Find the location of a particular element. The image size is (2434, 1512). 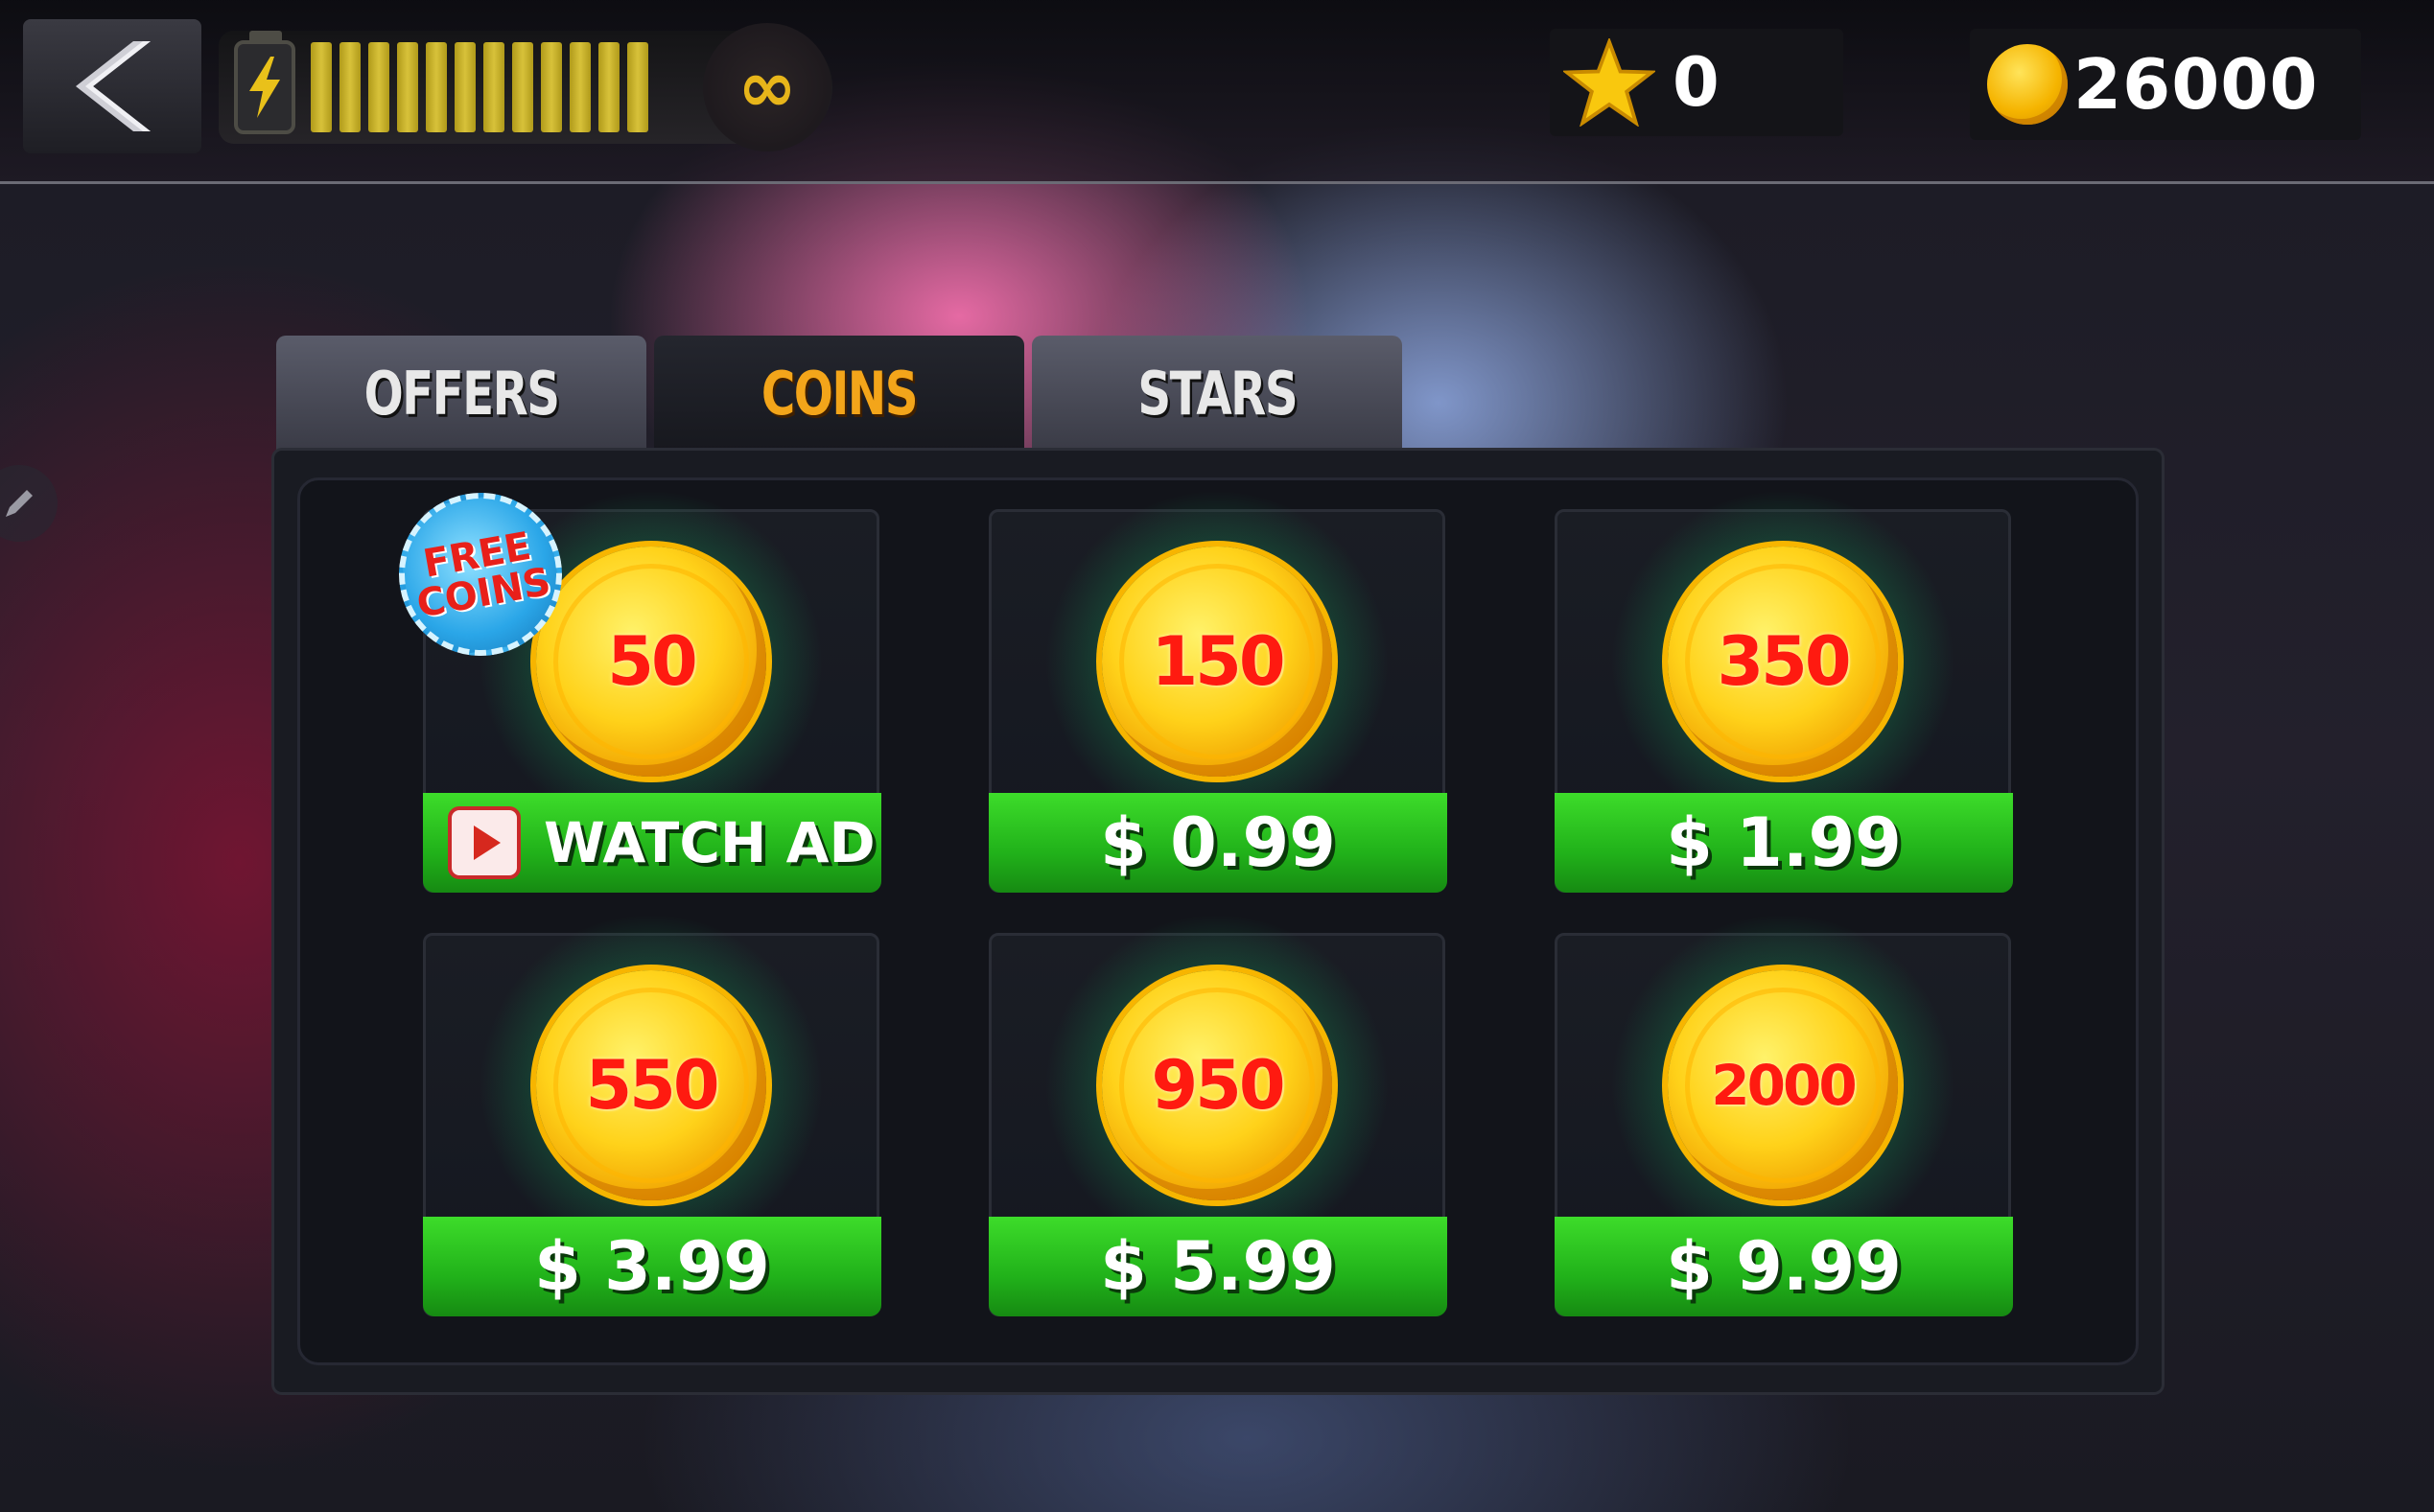

coin-icon: 50 is located at coordinates (651, 662).